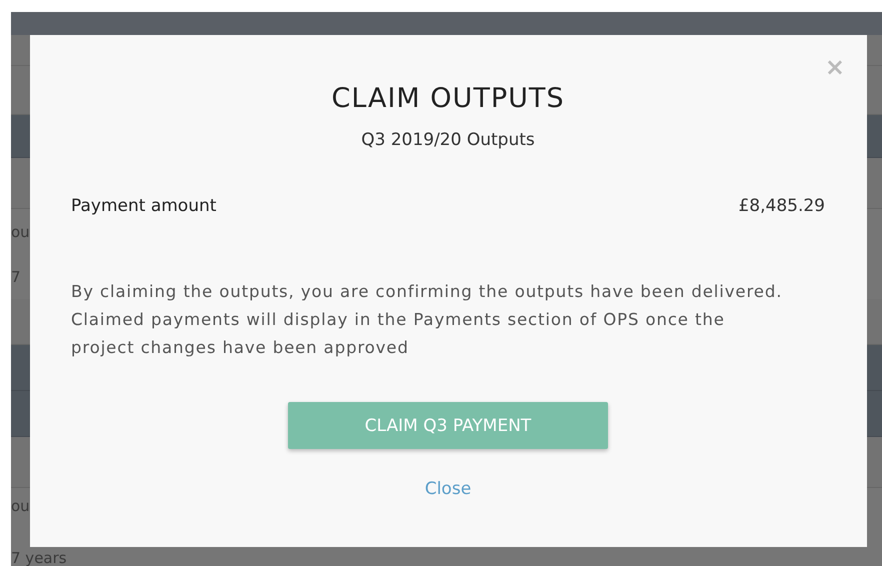 The height and width of the screenshot is (566, 882). Describe the element at coordinates (143, 206) in the screenshot. I see `payment-label: Payment amount` at that location.